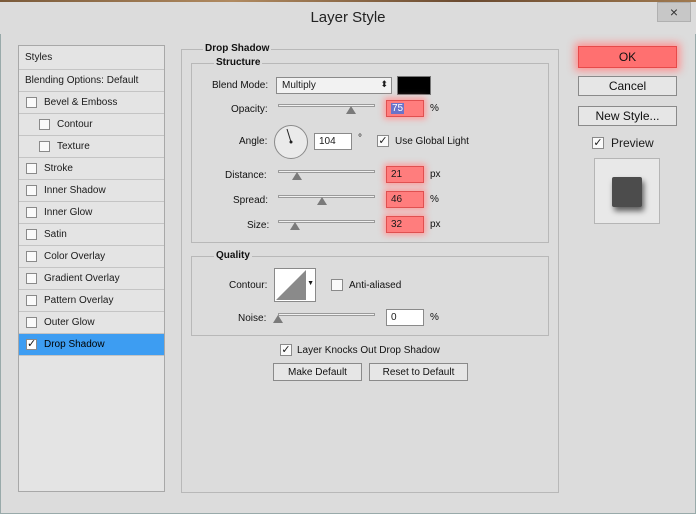  I want to click on dropdown-arrow-icon: ▼, so click(310, 283).